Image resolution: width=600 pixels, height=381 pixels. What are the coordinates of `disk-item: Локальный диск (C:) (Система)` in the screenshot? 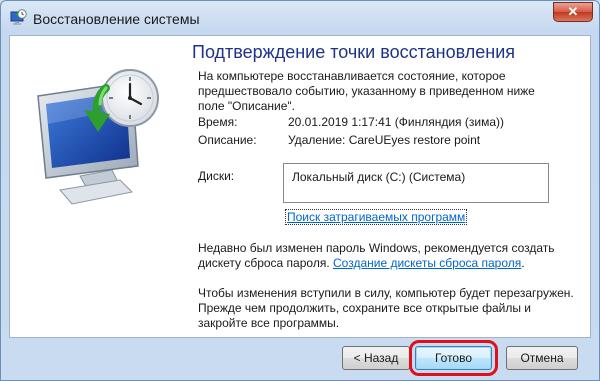 It's located at (378, 177).